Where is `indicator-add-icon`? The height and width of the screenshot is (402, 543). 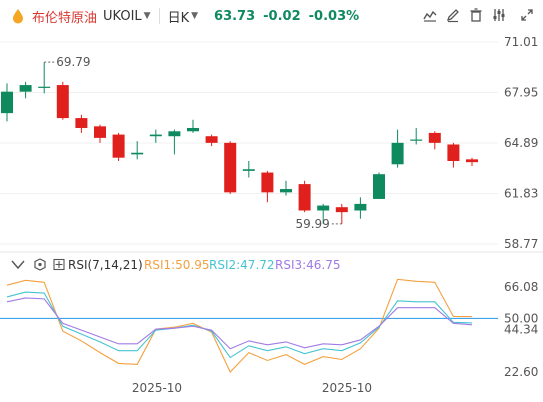
indicator-add-icon is located at coordinates (59, 264).